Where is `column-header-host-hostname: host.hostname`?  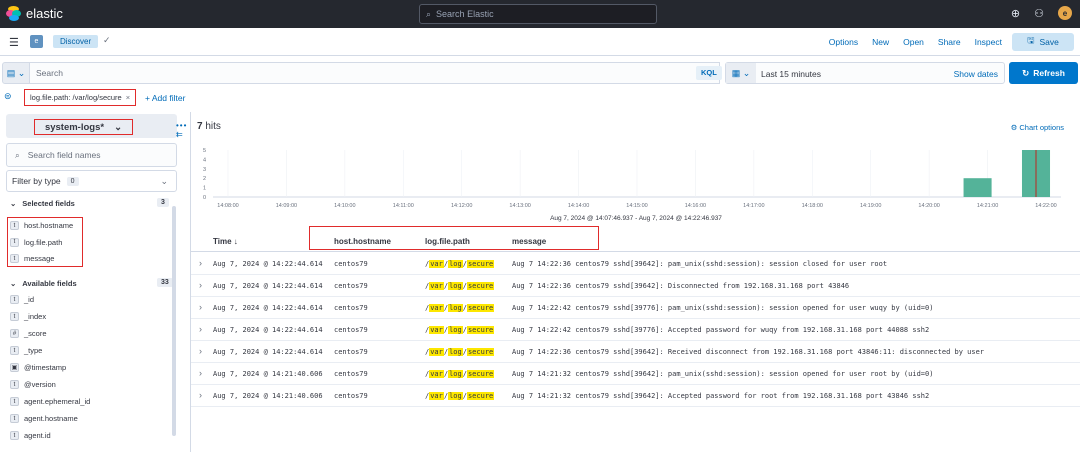 column-header-host-hostname: host.hostname is located at coordinates (362, 241).